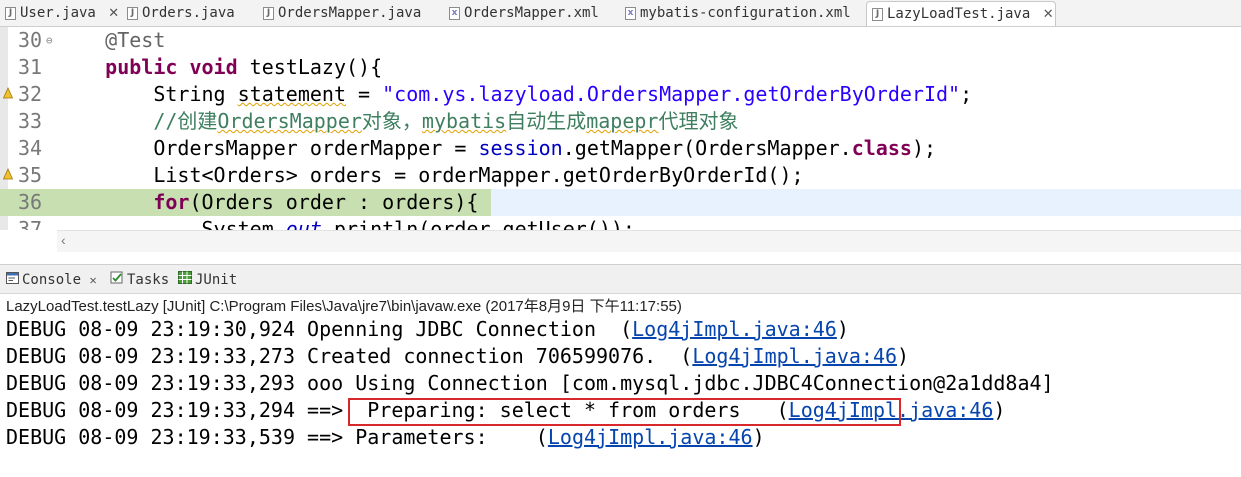 The width and height of the screenshot is (1241, 477). What do you see at coordinates (620, 223) in the screenshot?
I see `code-line: 37 System.out.println(order.getUser());` at bounding box center [620, 223].